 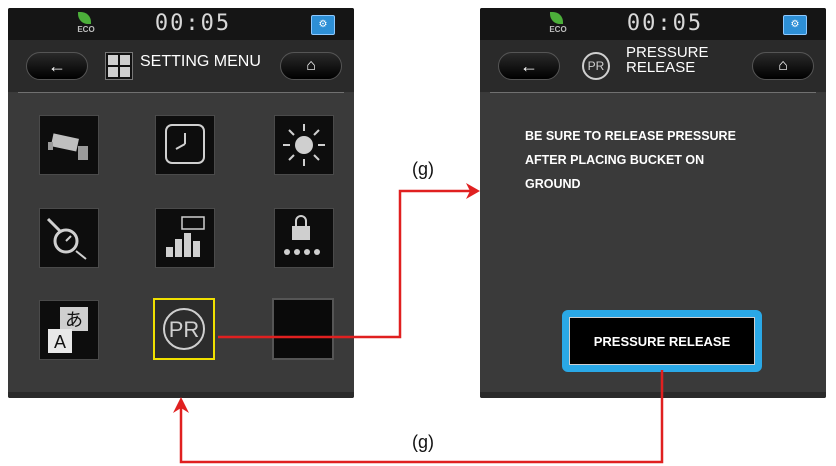 What do you see at coordinates (346, 264) in the screenshot?
I see `forward-arrow-line` at bounding box center [346, 264].